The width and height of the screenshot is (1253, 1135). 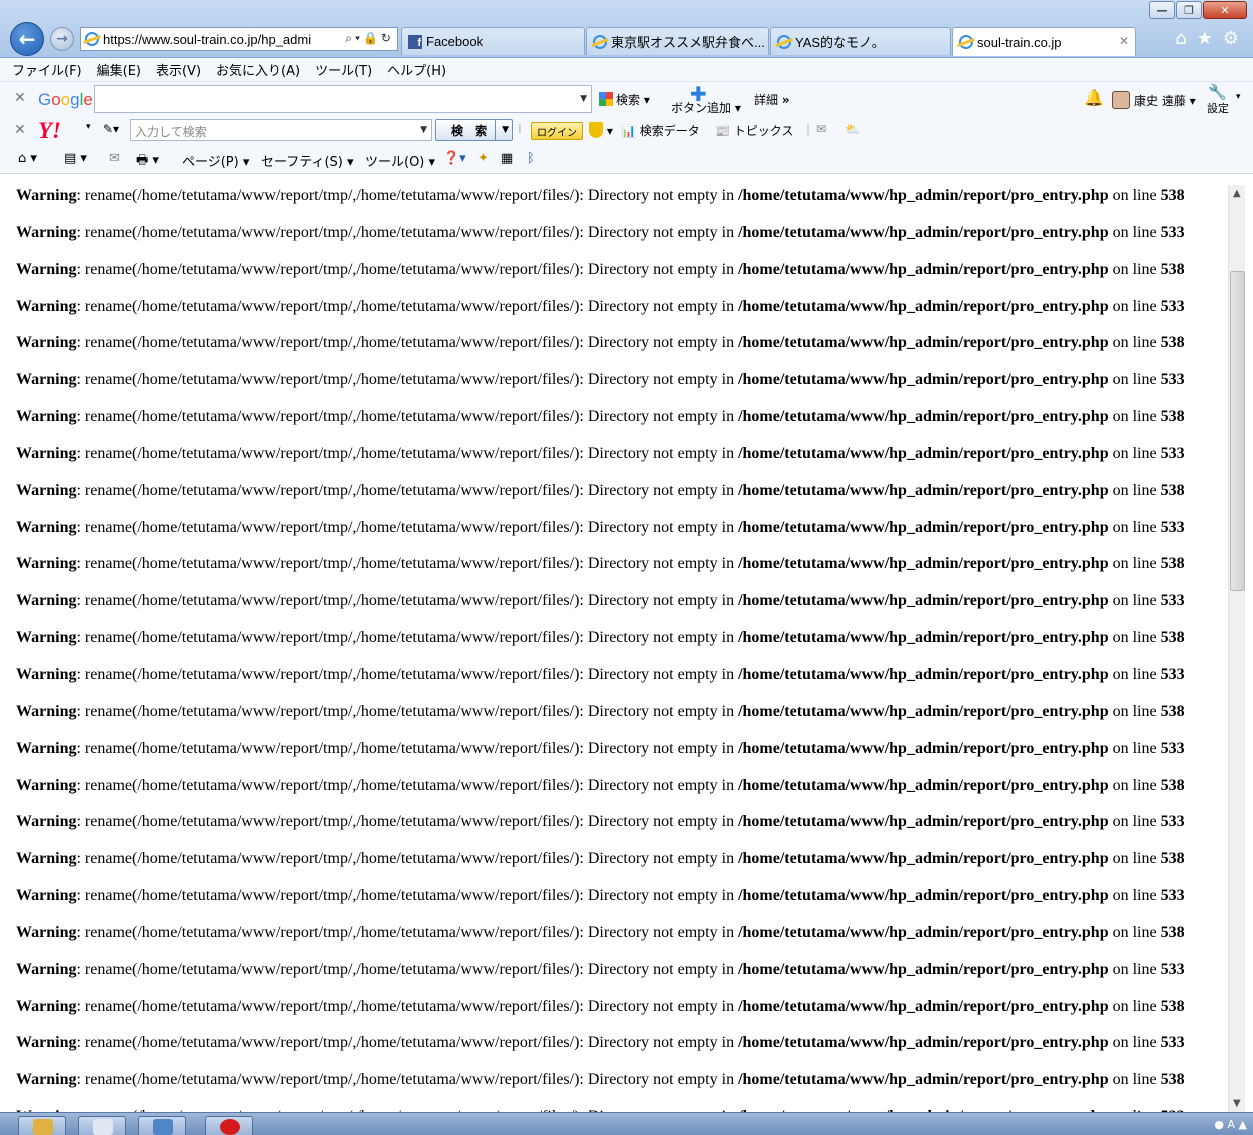 I want to click on yahoo-logo: Y!, so click(x=49, y=131).